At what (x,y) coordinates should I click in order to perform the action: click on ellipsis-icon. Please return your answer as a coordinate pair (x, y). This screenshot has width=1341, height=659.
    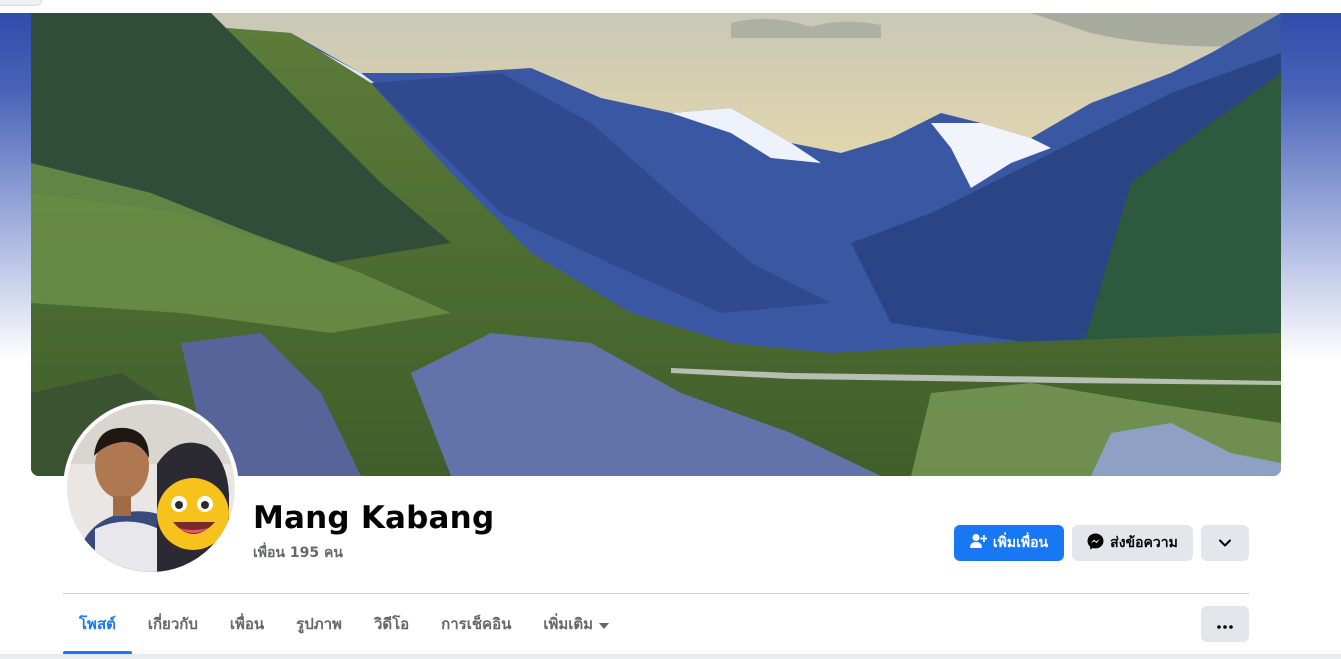
    Looking at the image, I should click on (1225, 624).